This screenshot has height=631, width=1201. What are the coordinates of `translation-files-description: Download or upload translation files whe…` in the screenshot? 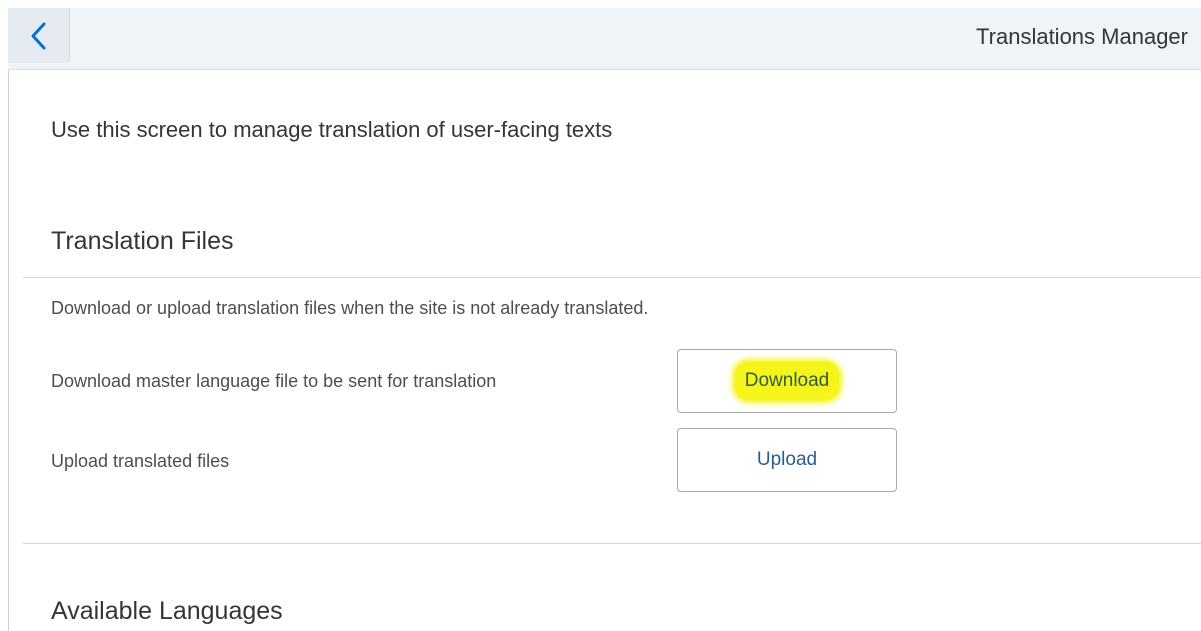 It's located at (350, 308).